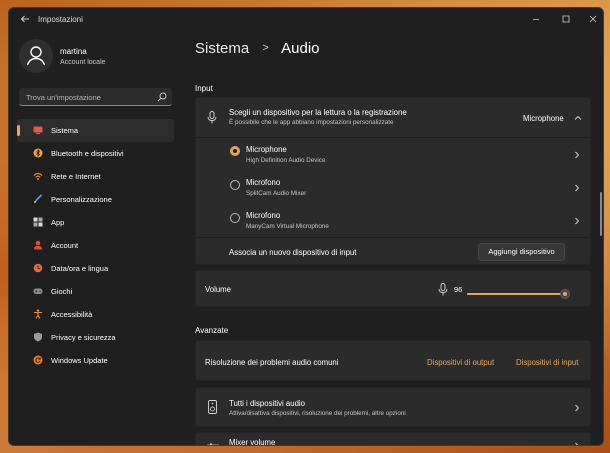 This screenshot has width=610, height=453. What do you see at coordinates (266, 149) in the screenshot?
I see `device-name: Microphone` at bounding box center [266, 149].